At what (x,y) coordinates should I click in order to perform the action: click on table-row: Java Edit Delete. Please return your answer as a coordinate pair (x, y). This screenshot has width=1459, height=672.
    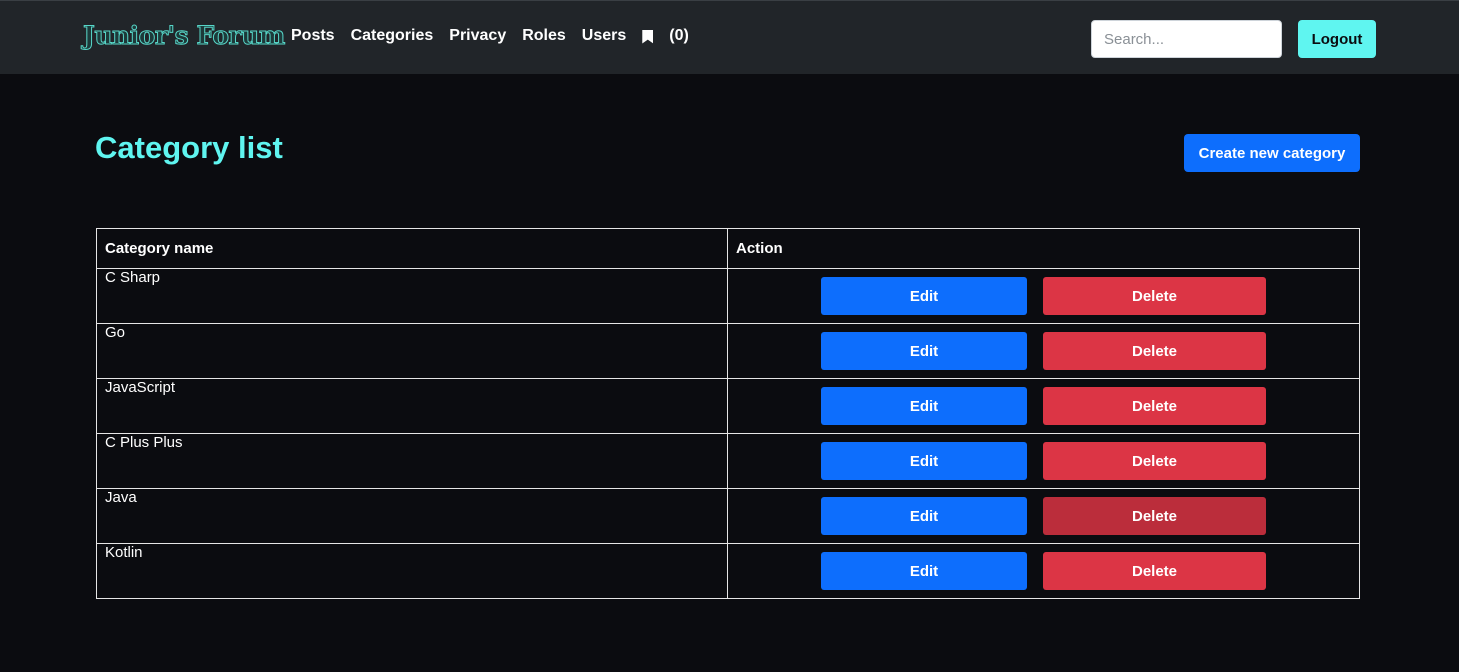
    Looking at the image, I should click on (728, 516).